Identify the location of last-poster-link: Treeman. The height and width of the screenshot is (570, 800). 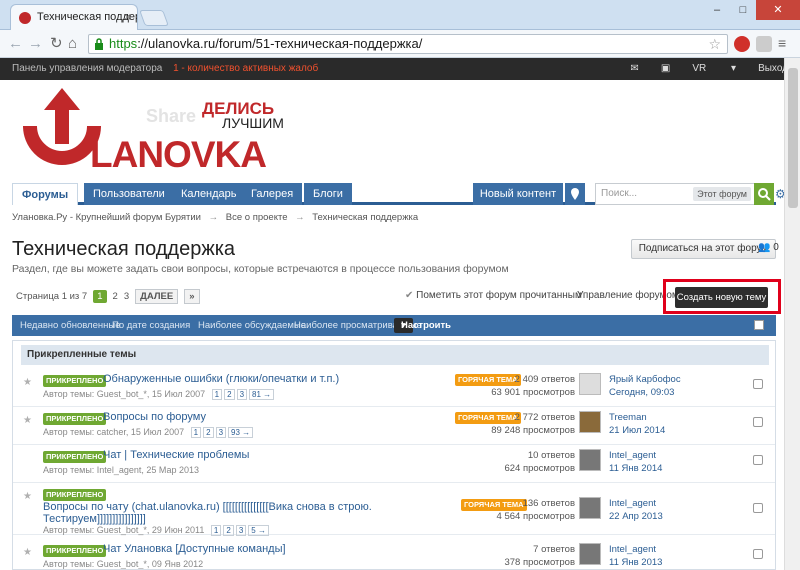
(637, 417).